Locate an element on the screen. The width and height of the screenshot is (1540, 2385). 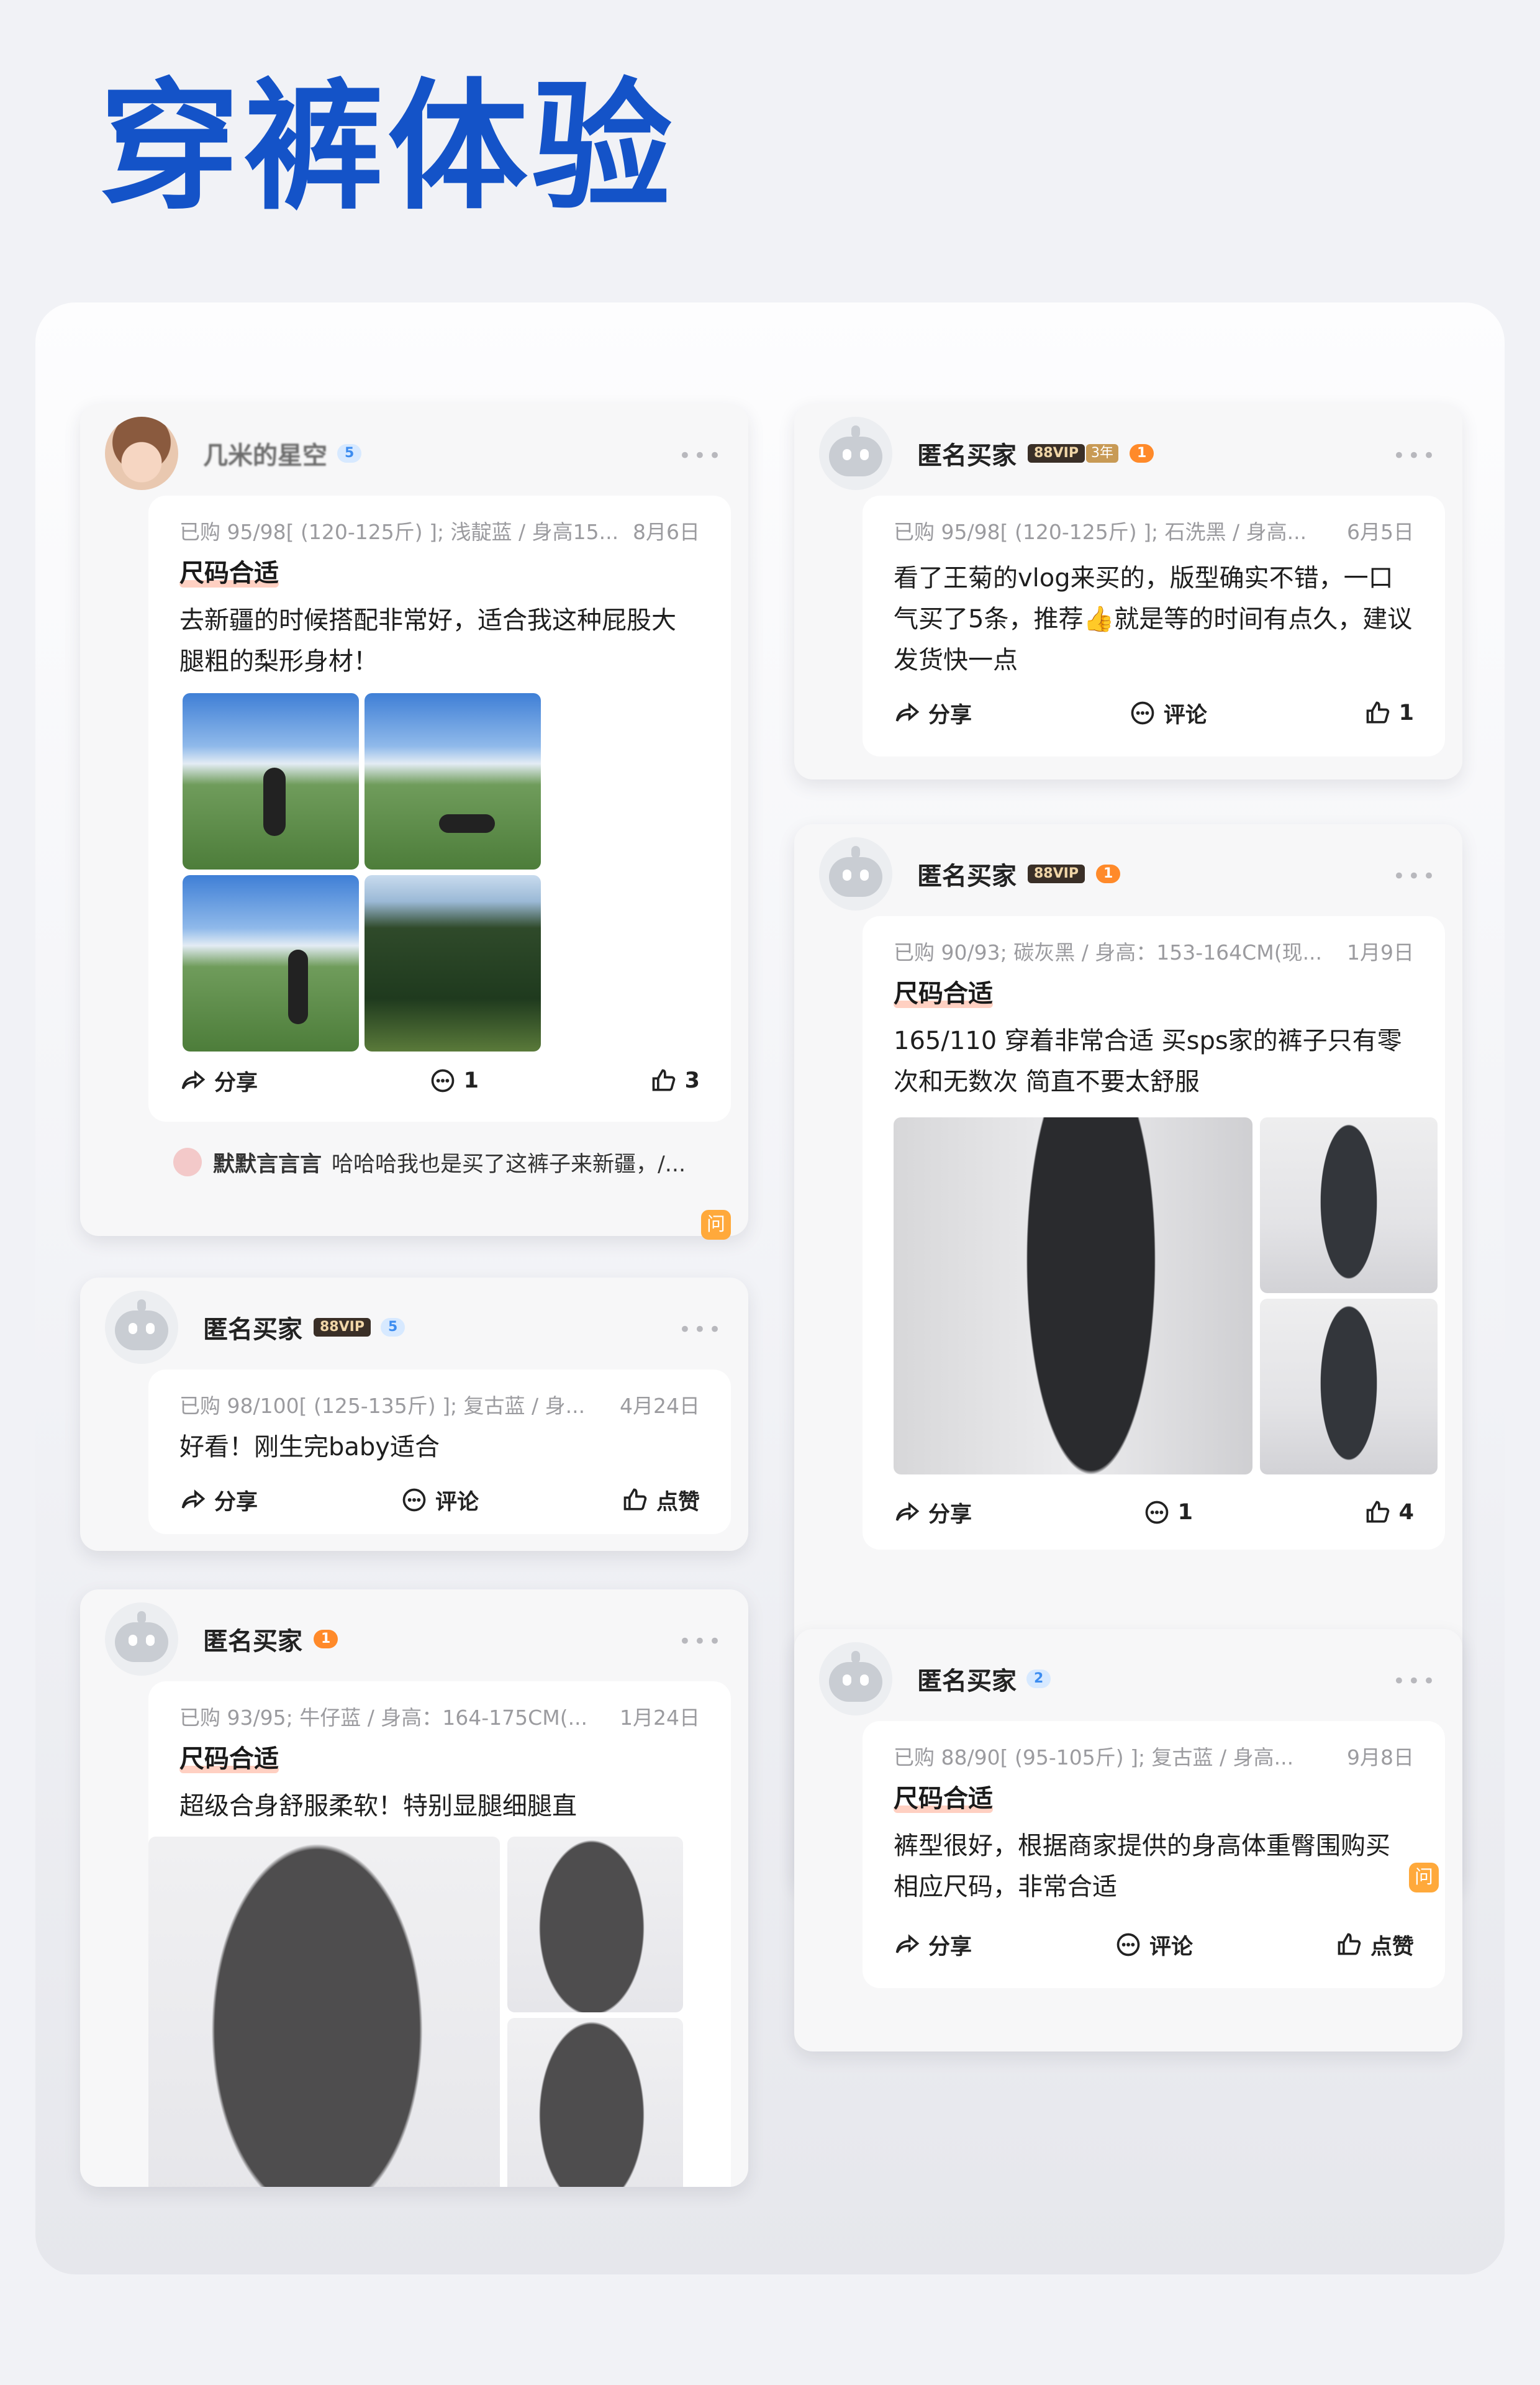
purchase-info: 已购 90/93; 碳灰黑 / 身高：153-164CM(现... 1月9日 is located at coordinates (1154, 951).